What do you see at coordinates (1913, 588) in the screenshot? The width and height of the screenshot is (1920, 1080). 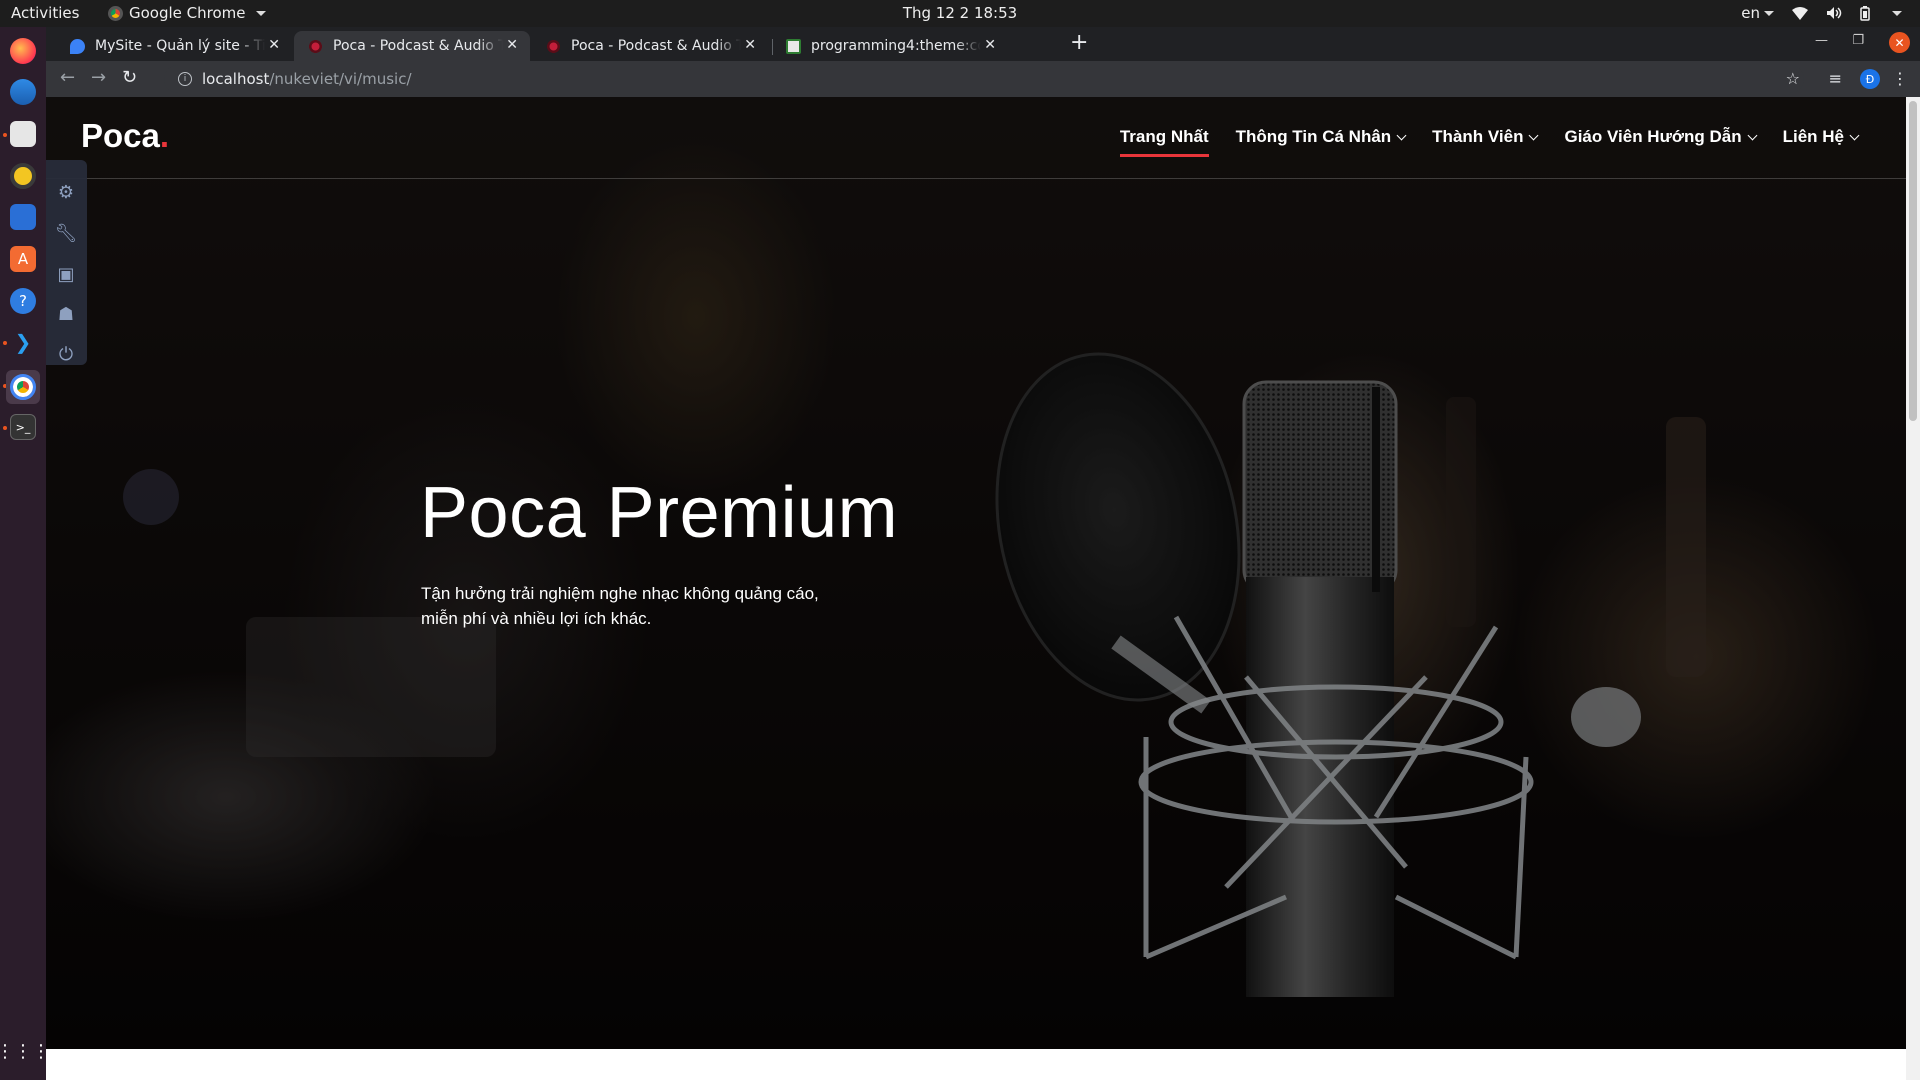 I see `page-scrollbar` at bounding box center [1913, 588].